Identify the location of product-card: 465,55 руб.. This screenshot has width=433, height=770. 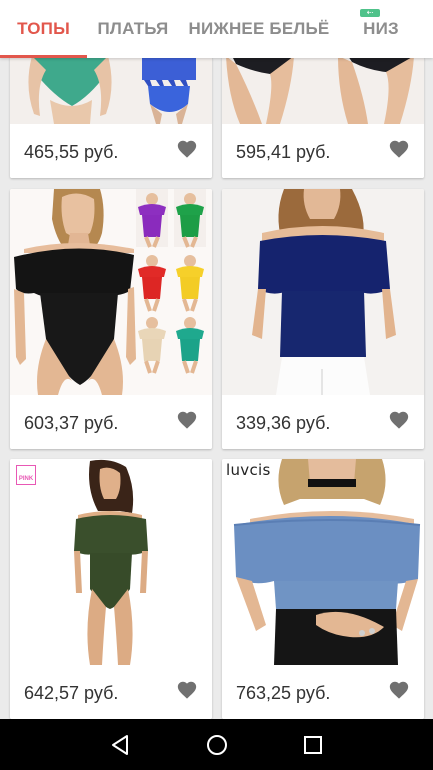
(111, 118).